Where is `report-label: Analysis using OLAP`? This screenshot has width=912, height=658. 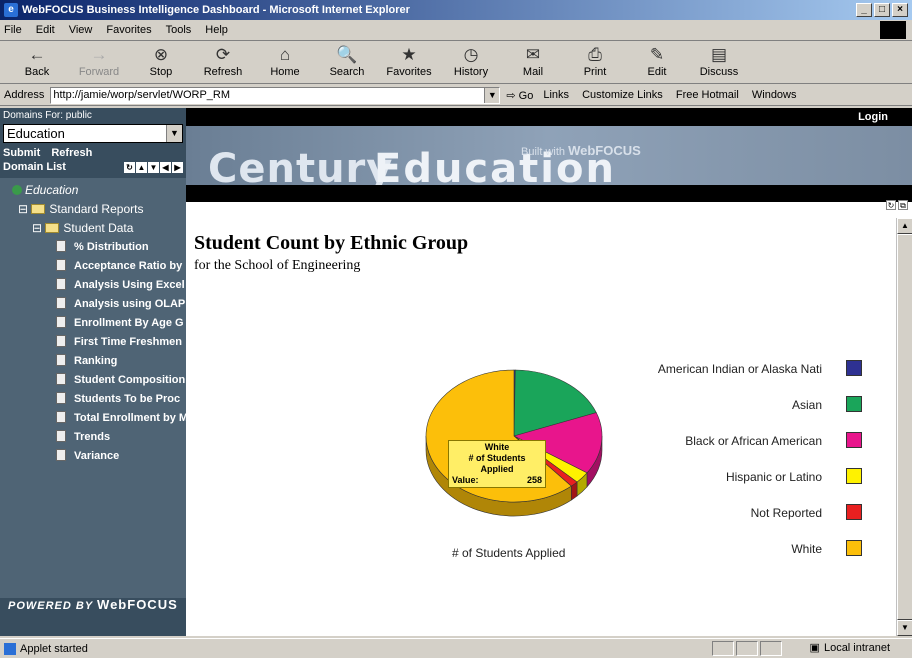
report-label: Analysis using OLAP is located at coordinates (130, 304).